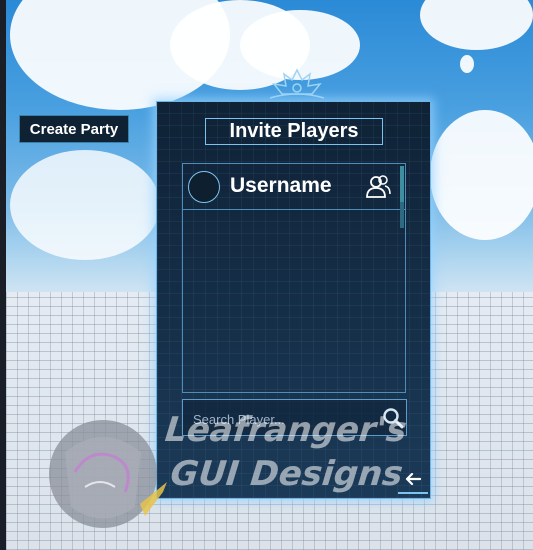  What do you see at coordinates (283, 452) in the screenshot?
I see `watermark-text: Leafranger's GUI Designs` at bounding box center [283, 452].